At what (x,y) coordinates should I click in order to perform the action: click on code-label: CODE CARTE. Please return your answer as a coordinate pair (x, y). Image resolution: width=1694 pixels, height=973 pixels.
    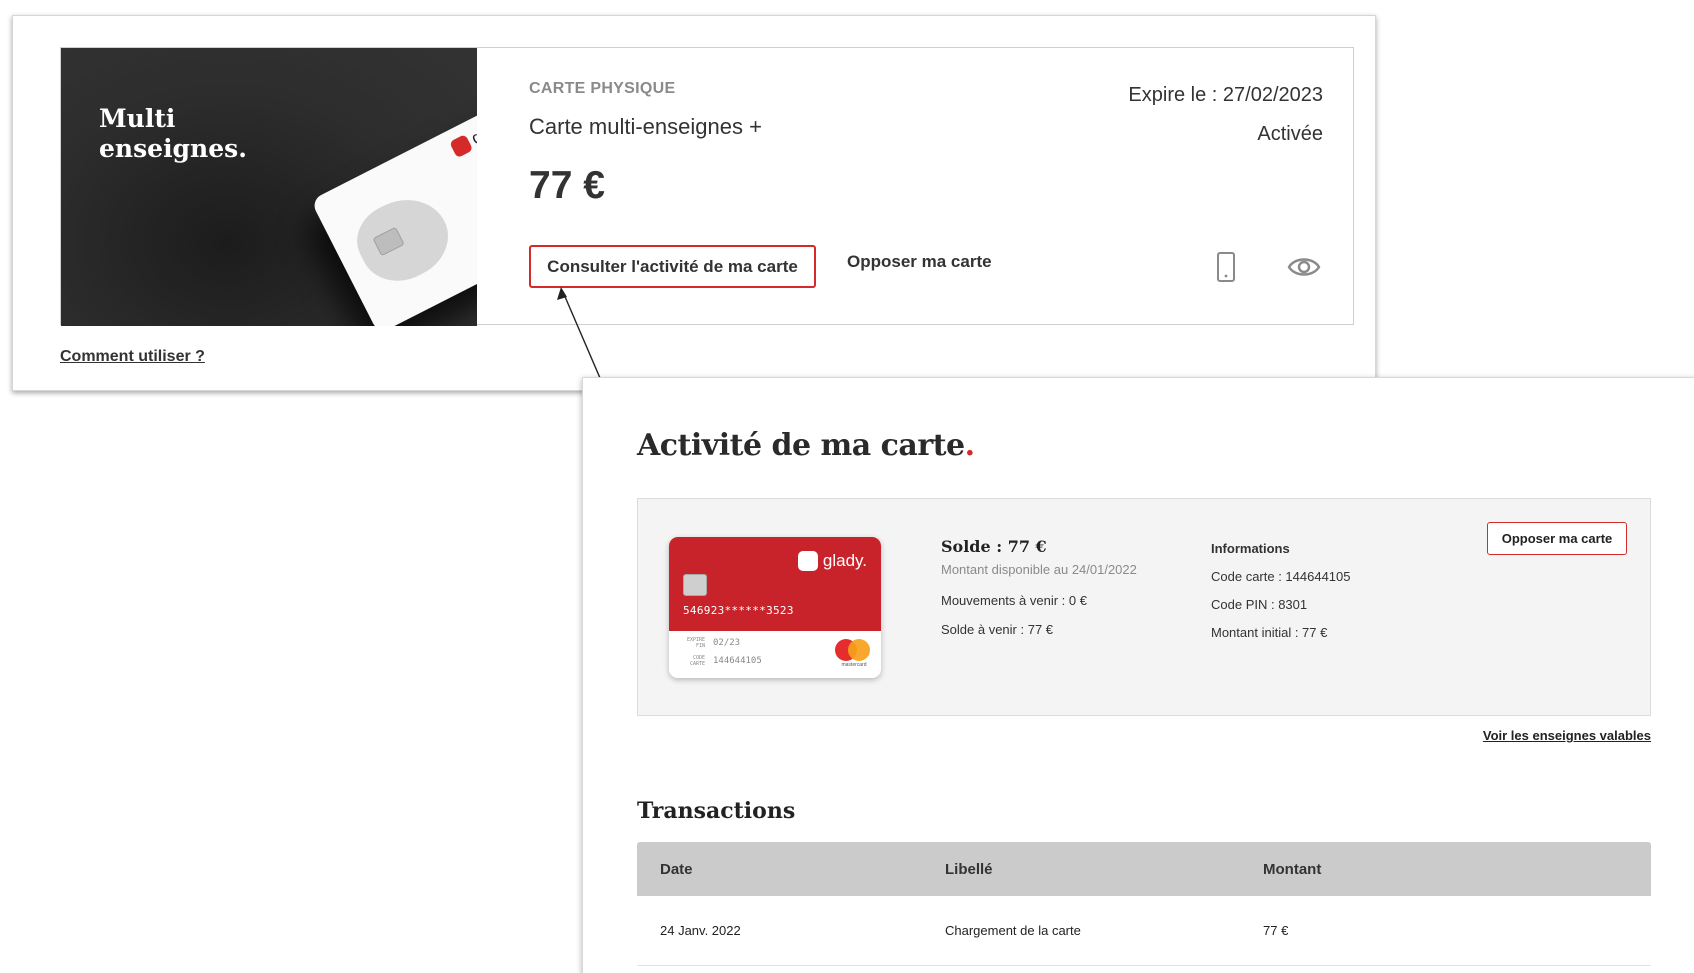
    Looking at the image, I should click on (697, 661).